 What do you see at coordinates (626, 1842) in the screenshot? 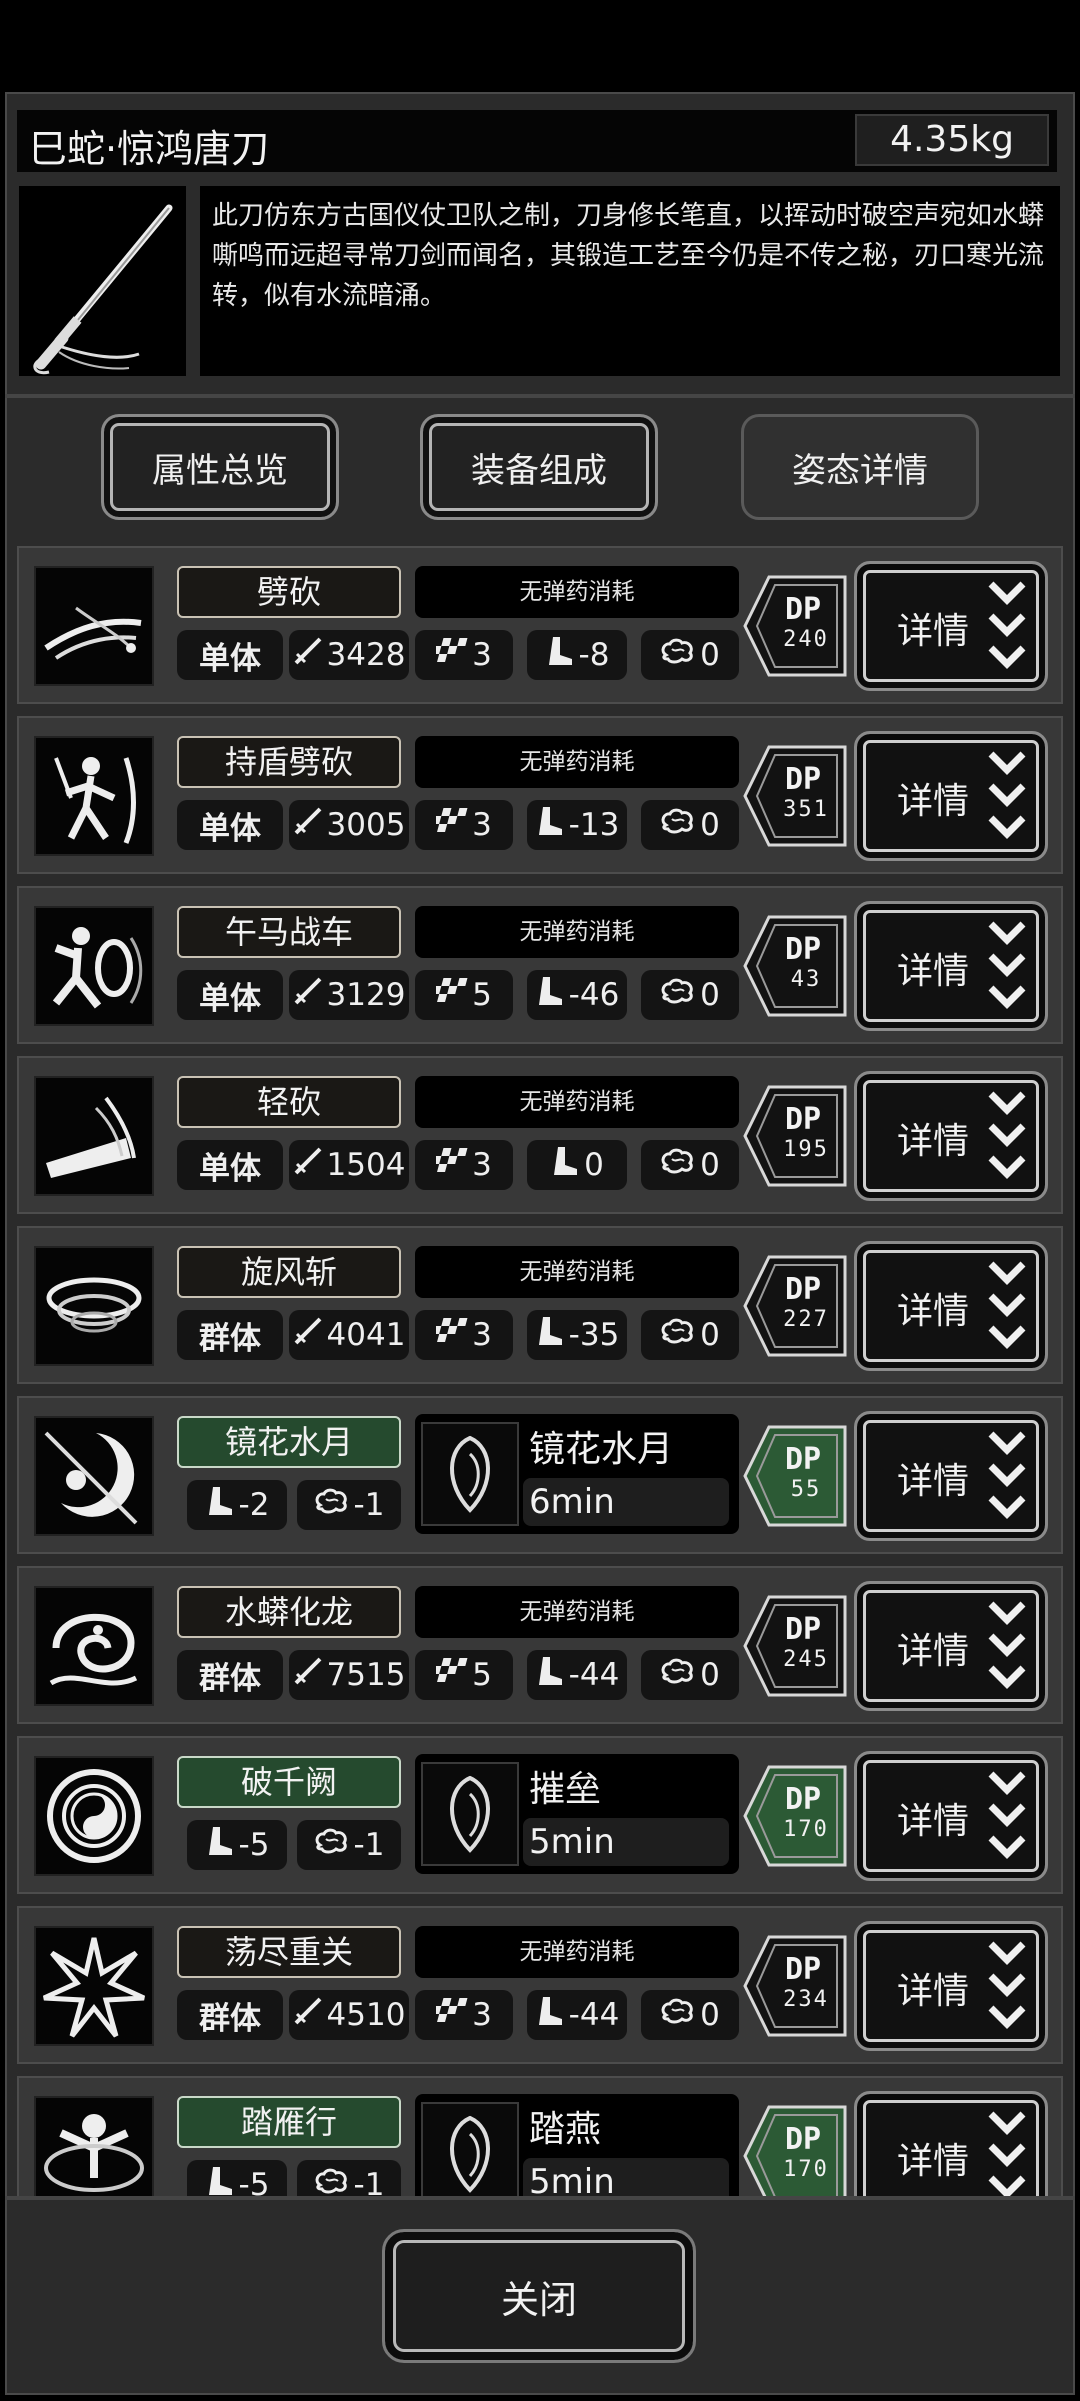
I see `buff-duration: 5min` at bounding box center [626, 1842].